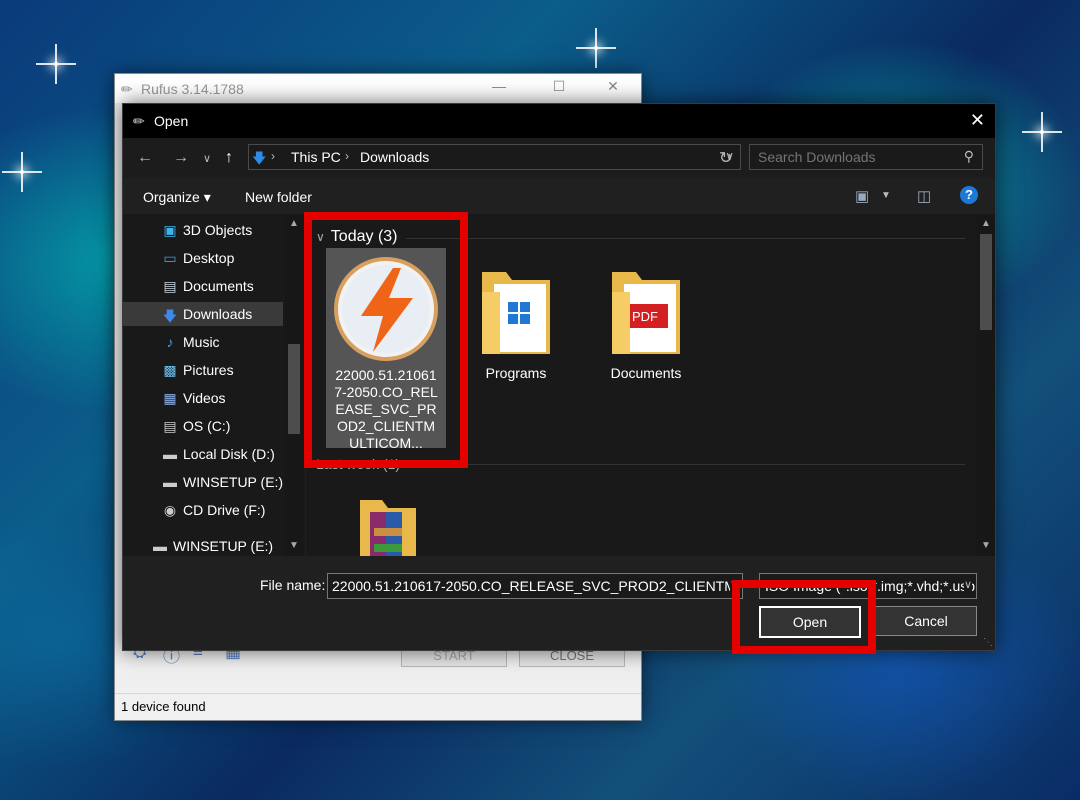 This screenshot has height=800, width=1080. Describe the element at coordinates (170, 426) in the screenshot. I see `os-drive-icon: ▤` at that location.